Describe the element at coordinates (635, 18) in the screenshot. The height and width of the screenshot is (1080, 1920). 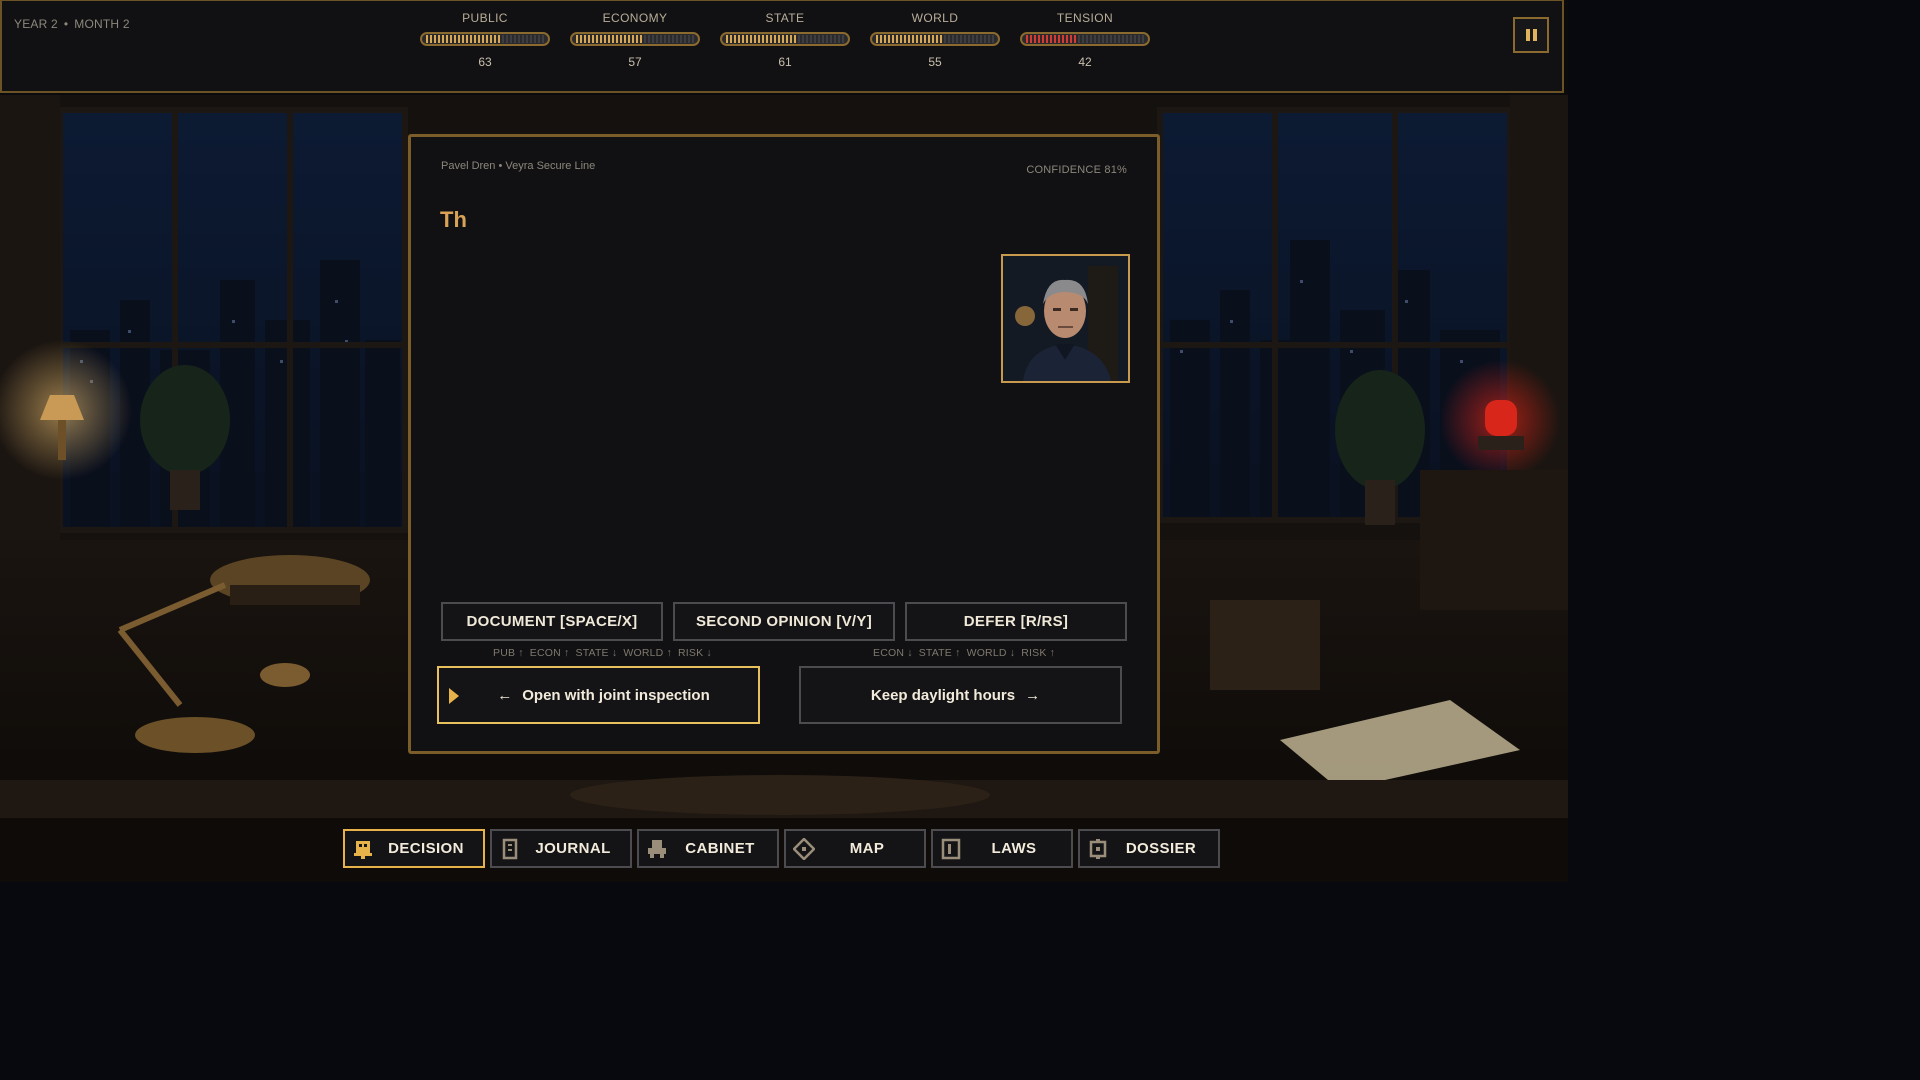
I see `meter-label: ECONOMY` at that location.